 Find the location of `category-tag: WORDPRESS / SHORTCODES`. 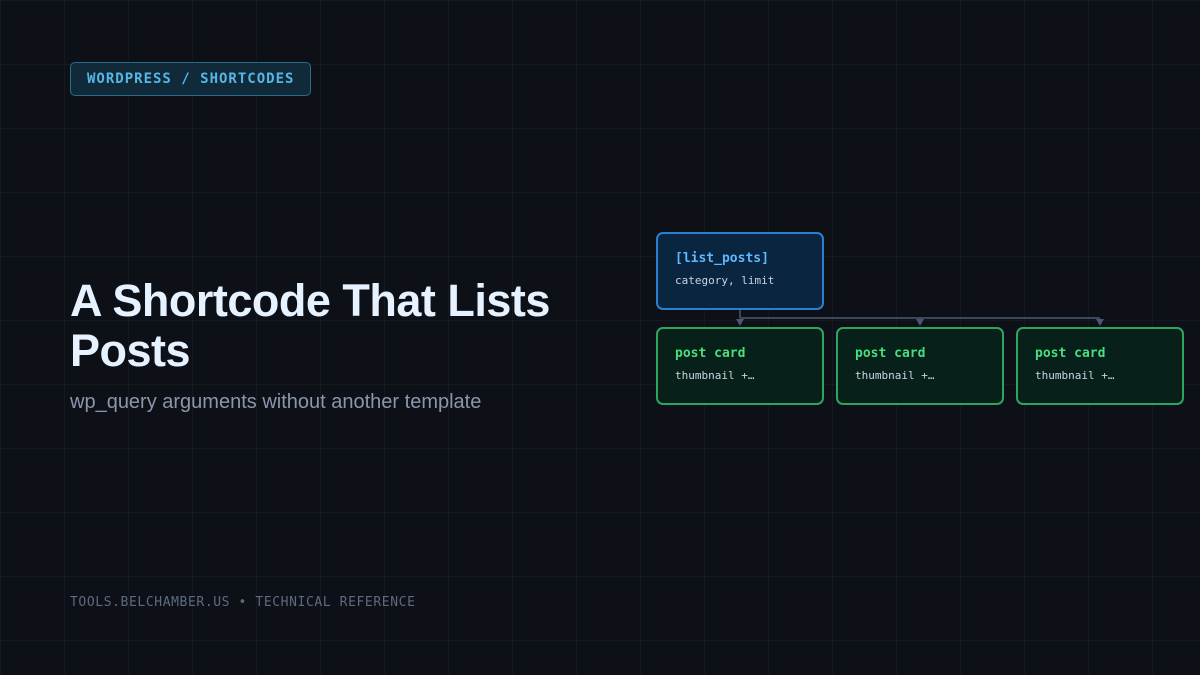

category-tag: WORDPRESS / SHORTCODES is located at coordinates (191, 79).